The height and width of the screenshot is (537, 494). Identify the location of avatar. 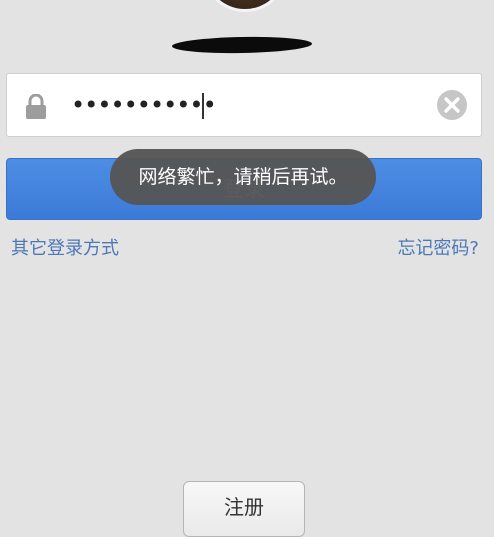
(245, 6).